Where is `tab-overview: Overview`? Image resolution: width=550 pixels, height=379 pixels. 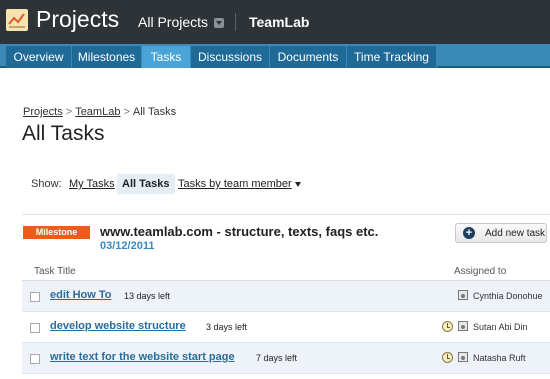
tab-overview: Overview is located at coordinates (39, 57).